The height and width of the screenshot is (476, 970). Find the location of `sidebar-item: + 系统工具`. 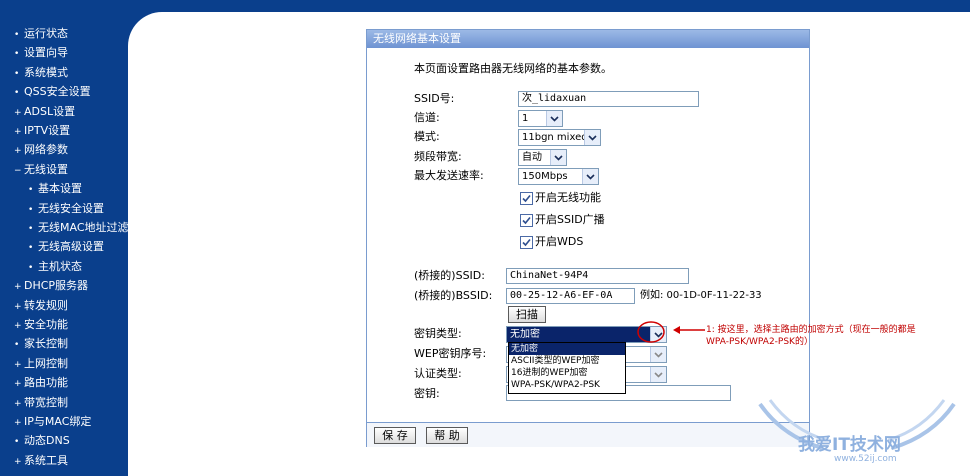

sidebar-item: + 系统工具 is located at coordinates (41, 461).